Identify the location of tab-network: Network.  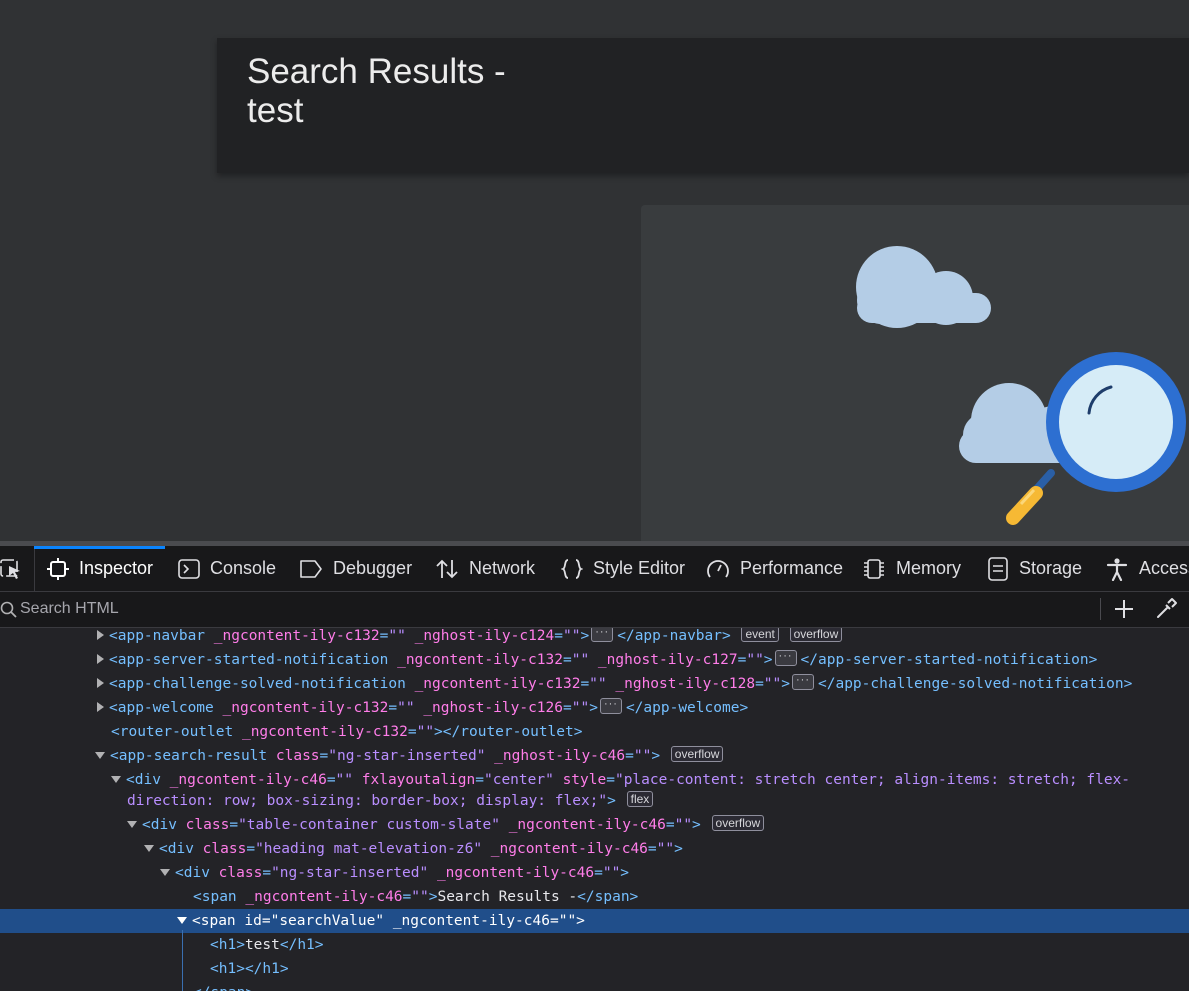
(485, 568).